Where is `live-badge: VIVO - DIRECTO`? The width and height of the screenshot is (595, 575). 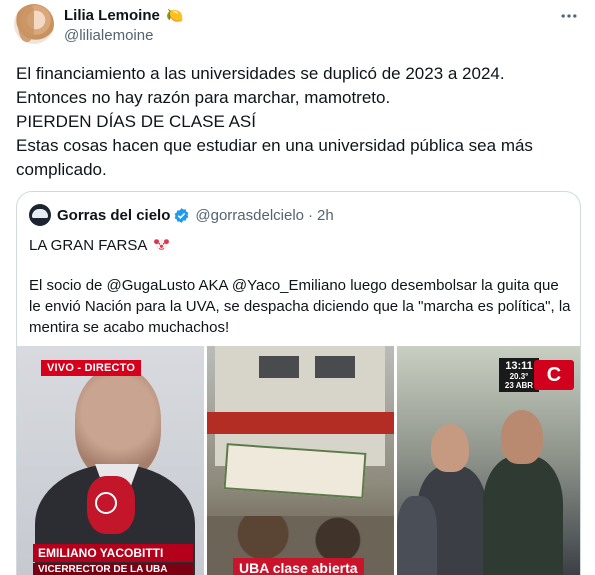 live-badge: VIVO - DIRECTO is located at coordinates (91, 368).